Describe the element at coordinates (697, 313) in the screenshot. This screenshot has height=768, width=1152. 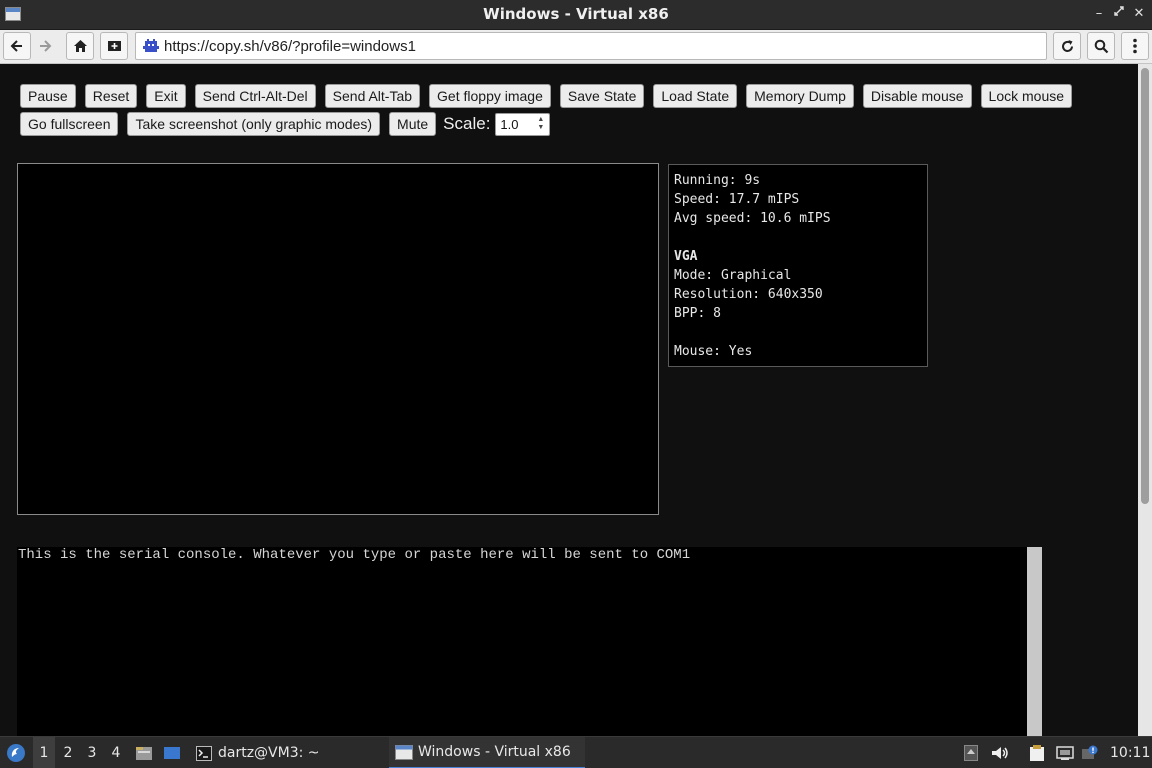
I see `vga-bpp: BPP: 8` at that location.